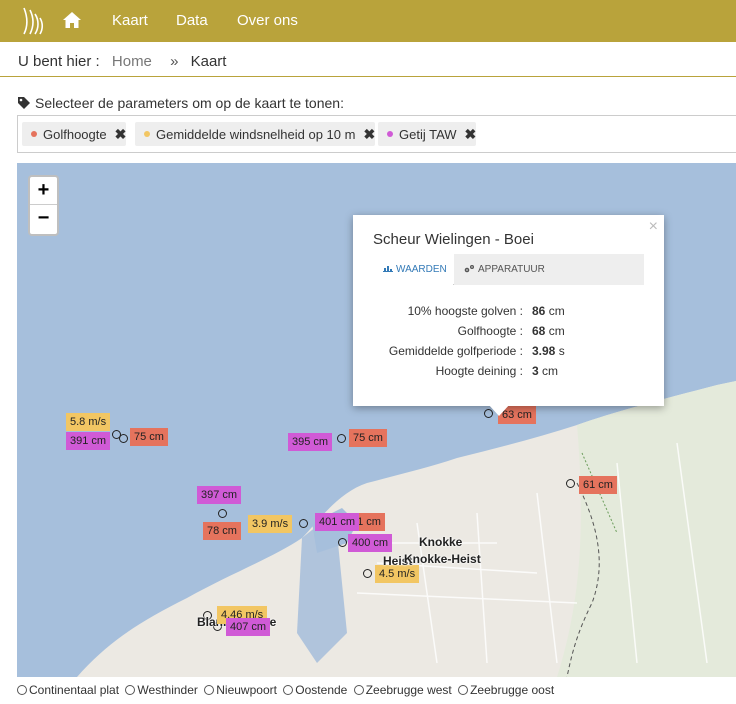 This screenshot has height=704, width=736. Describe the element at coordinates (598, 485) in the screenshot. I see `map-label-wave: 61 cm` at that location.